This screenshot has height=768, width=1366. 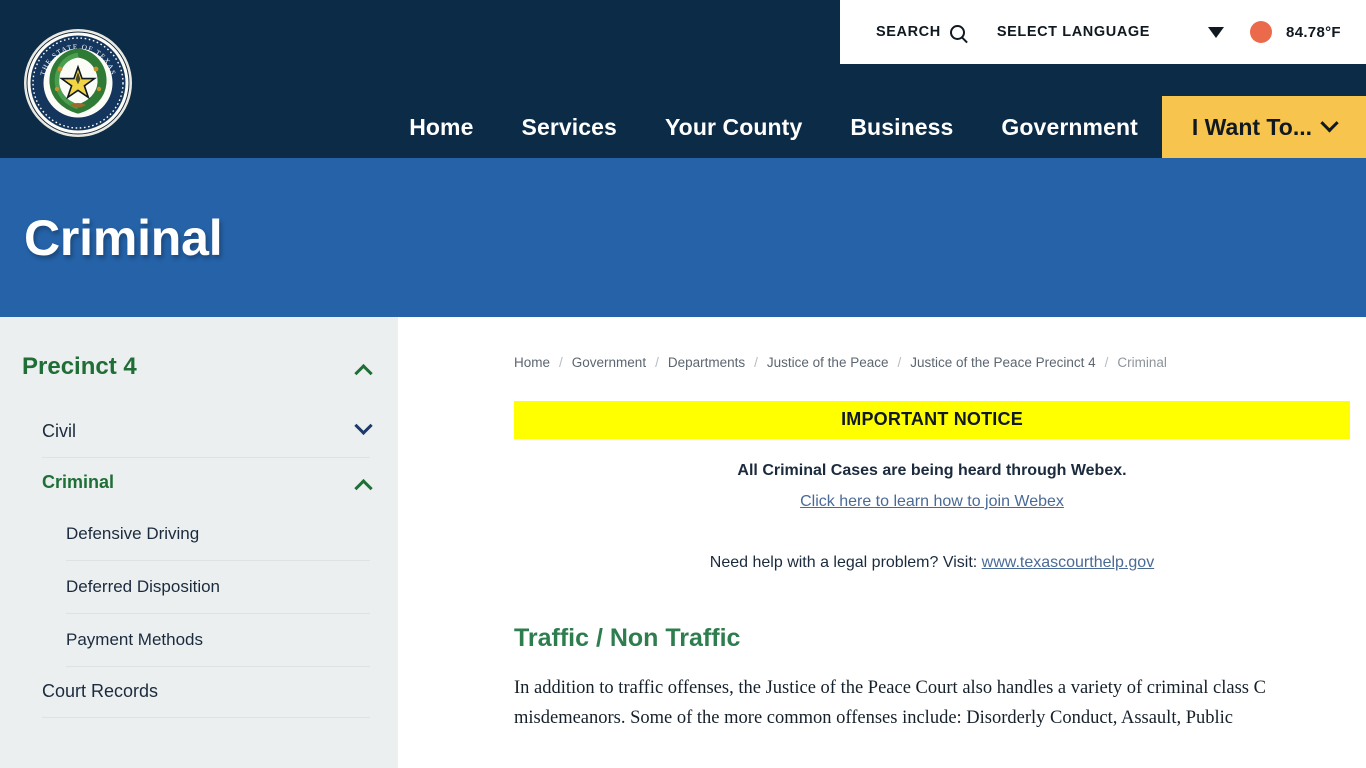 What do you see at coordinates (901, 127) in the screenshot?
I see `nav-item-business: Business` at bounding box center [901, 127].